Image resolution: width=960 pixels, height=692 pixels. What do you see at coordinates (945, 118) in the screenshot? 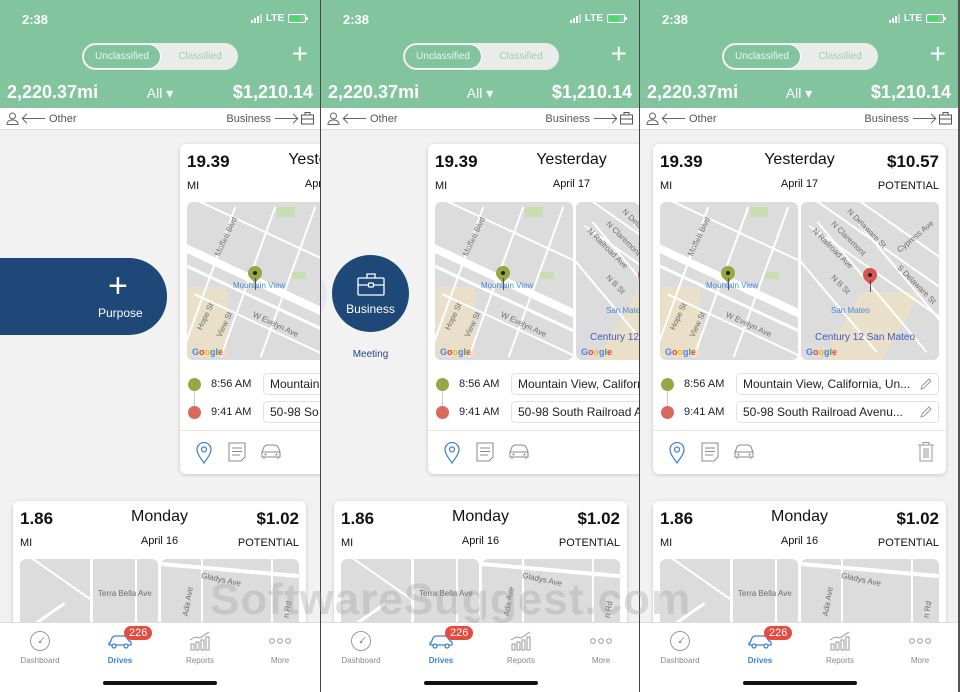
I see `briefcase-icon` at bounding box center [945, 118].